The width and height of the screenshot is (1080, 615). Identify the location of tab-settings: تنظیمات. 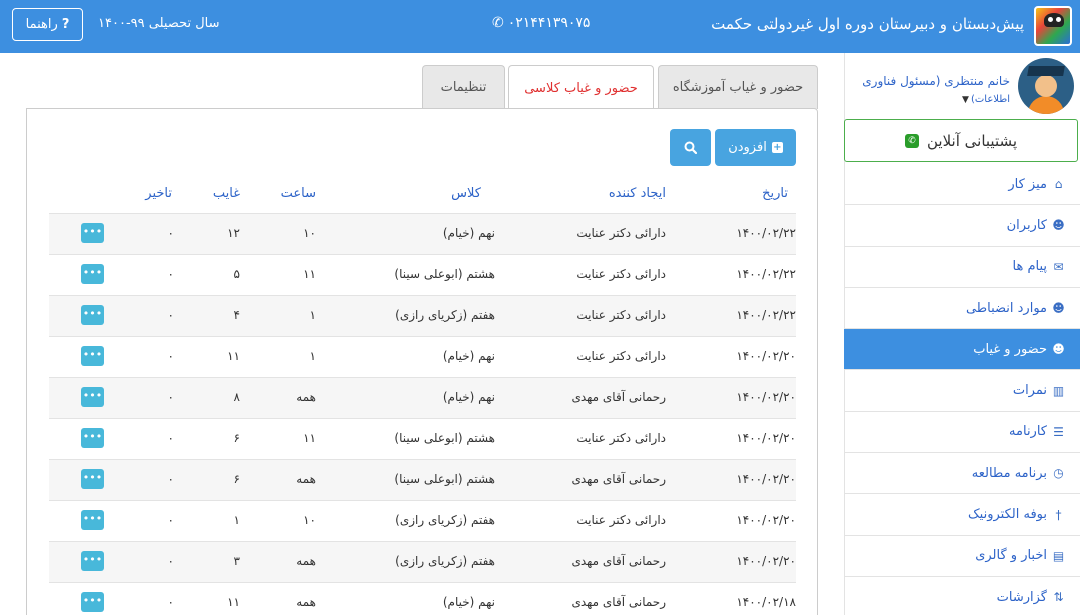
(463, 87).